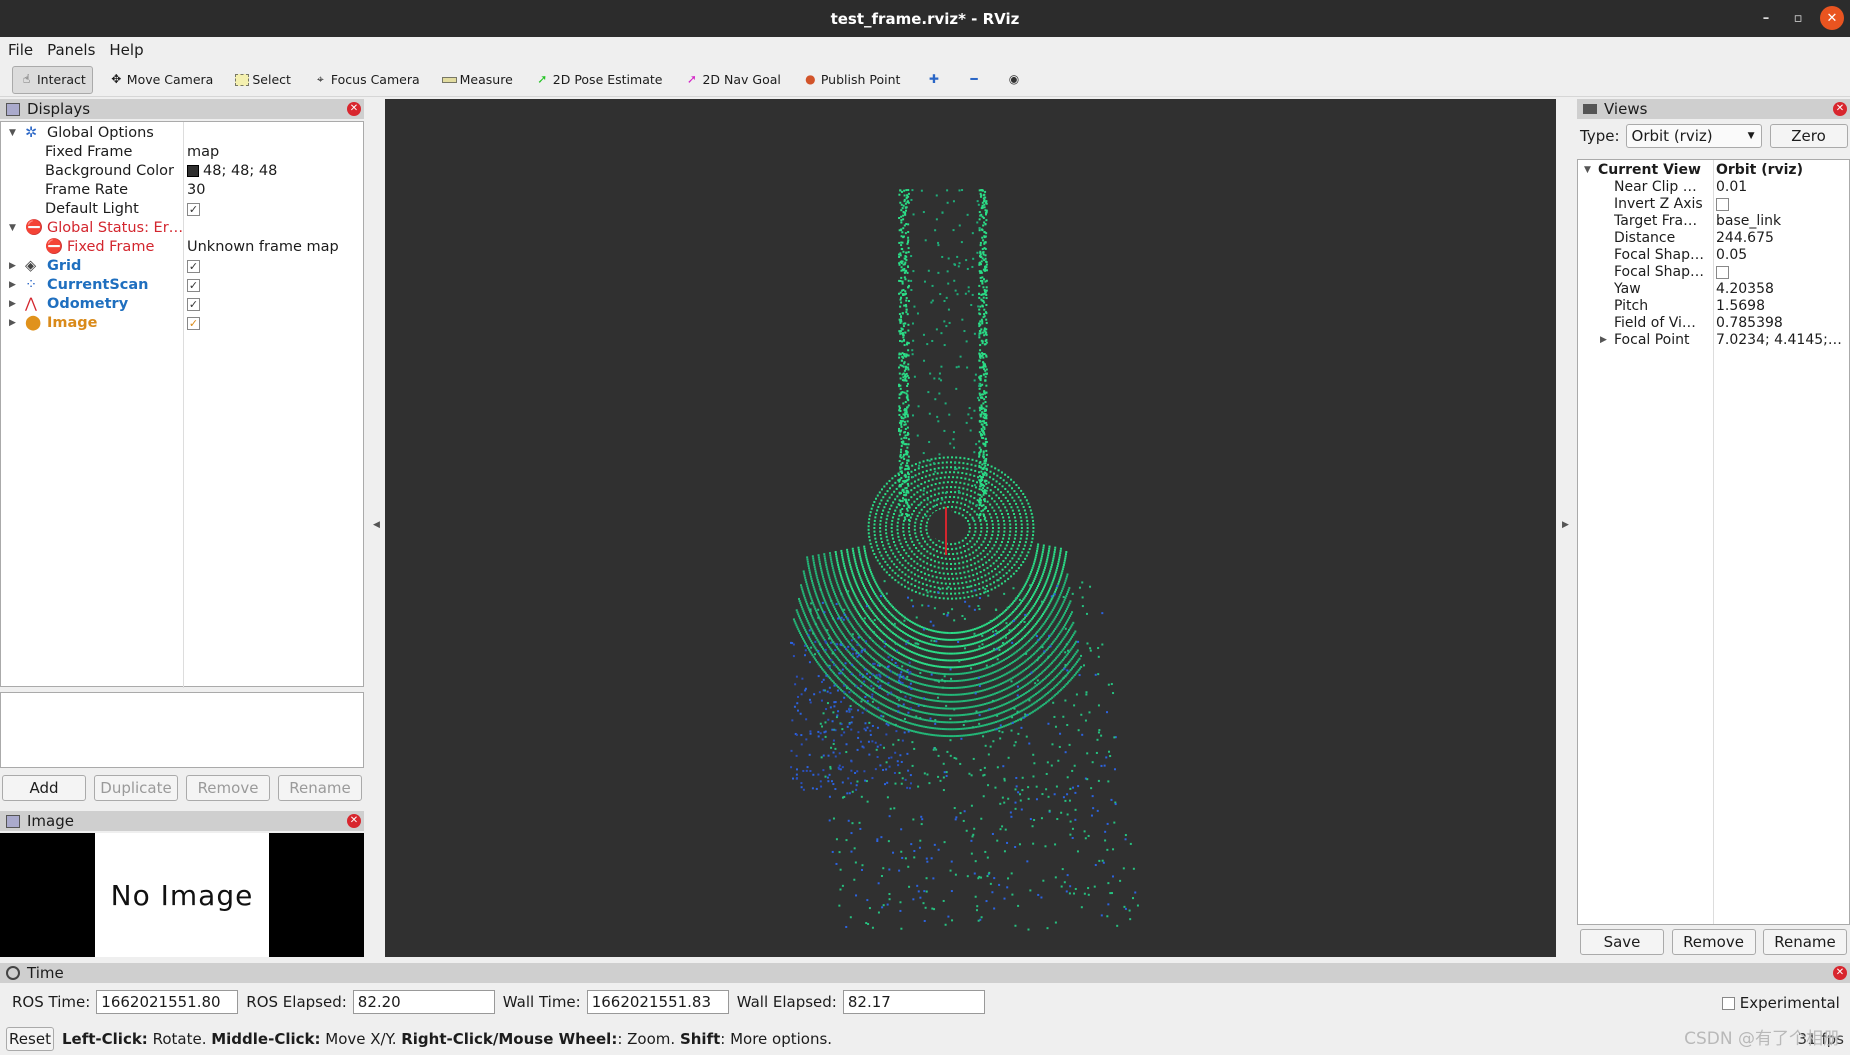 This screenshot has height=1055, width=1850. Describe the element at coordinates (182, 133) in the screenshot. I see `tree-row-global-options: ▼ ✲ Global Options` at that location.